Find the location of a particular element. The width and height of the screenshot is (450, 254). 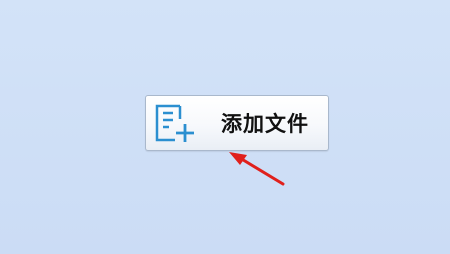

file-add-icon is located at coordinates (174, 123).